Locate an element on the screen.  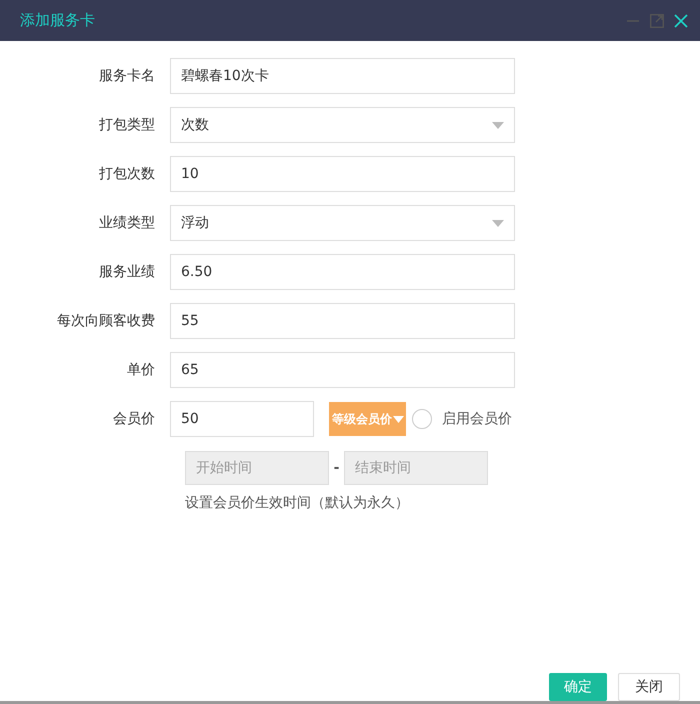
select-field: 浮动 is located at coordinates (342, 223).